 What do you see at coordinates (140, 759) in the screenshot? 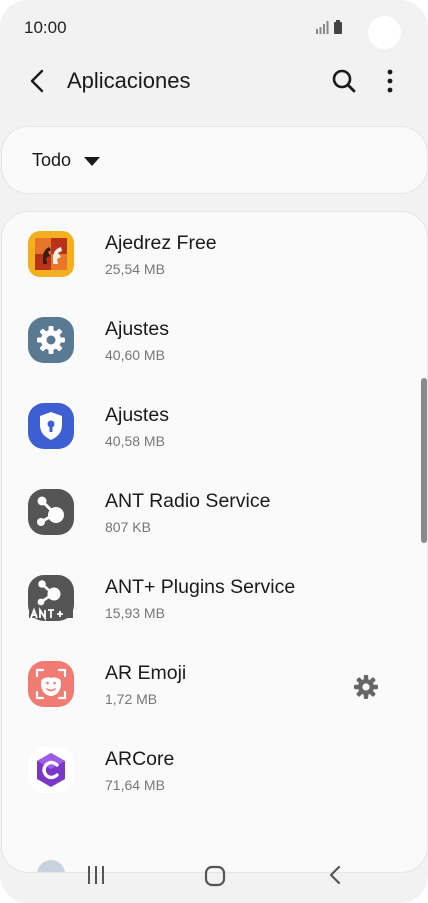
I see `app-name: ARCore` at bounding box center [140, 759].